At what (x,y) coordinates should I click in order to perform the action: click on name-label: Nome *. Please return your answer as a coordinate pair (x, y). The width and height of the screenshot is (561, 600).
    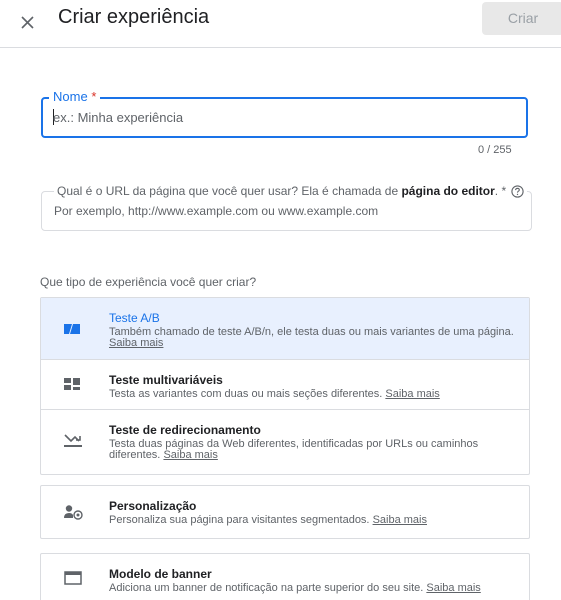
    Looking at the image, I should click on (75, 97).